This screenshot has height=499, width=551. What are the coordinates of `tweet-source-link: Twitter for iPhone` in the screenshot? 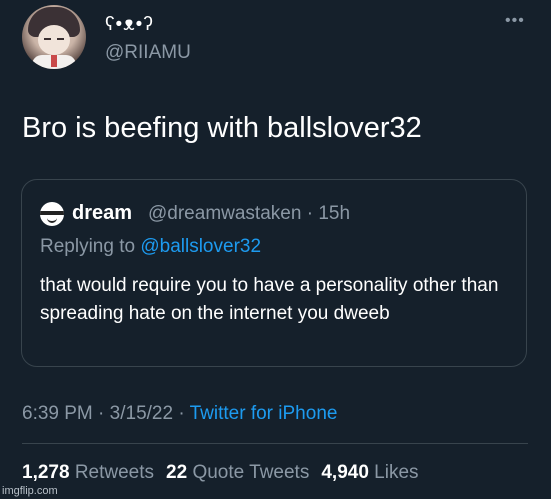 It's located at (264, 413).